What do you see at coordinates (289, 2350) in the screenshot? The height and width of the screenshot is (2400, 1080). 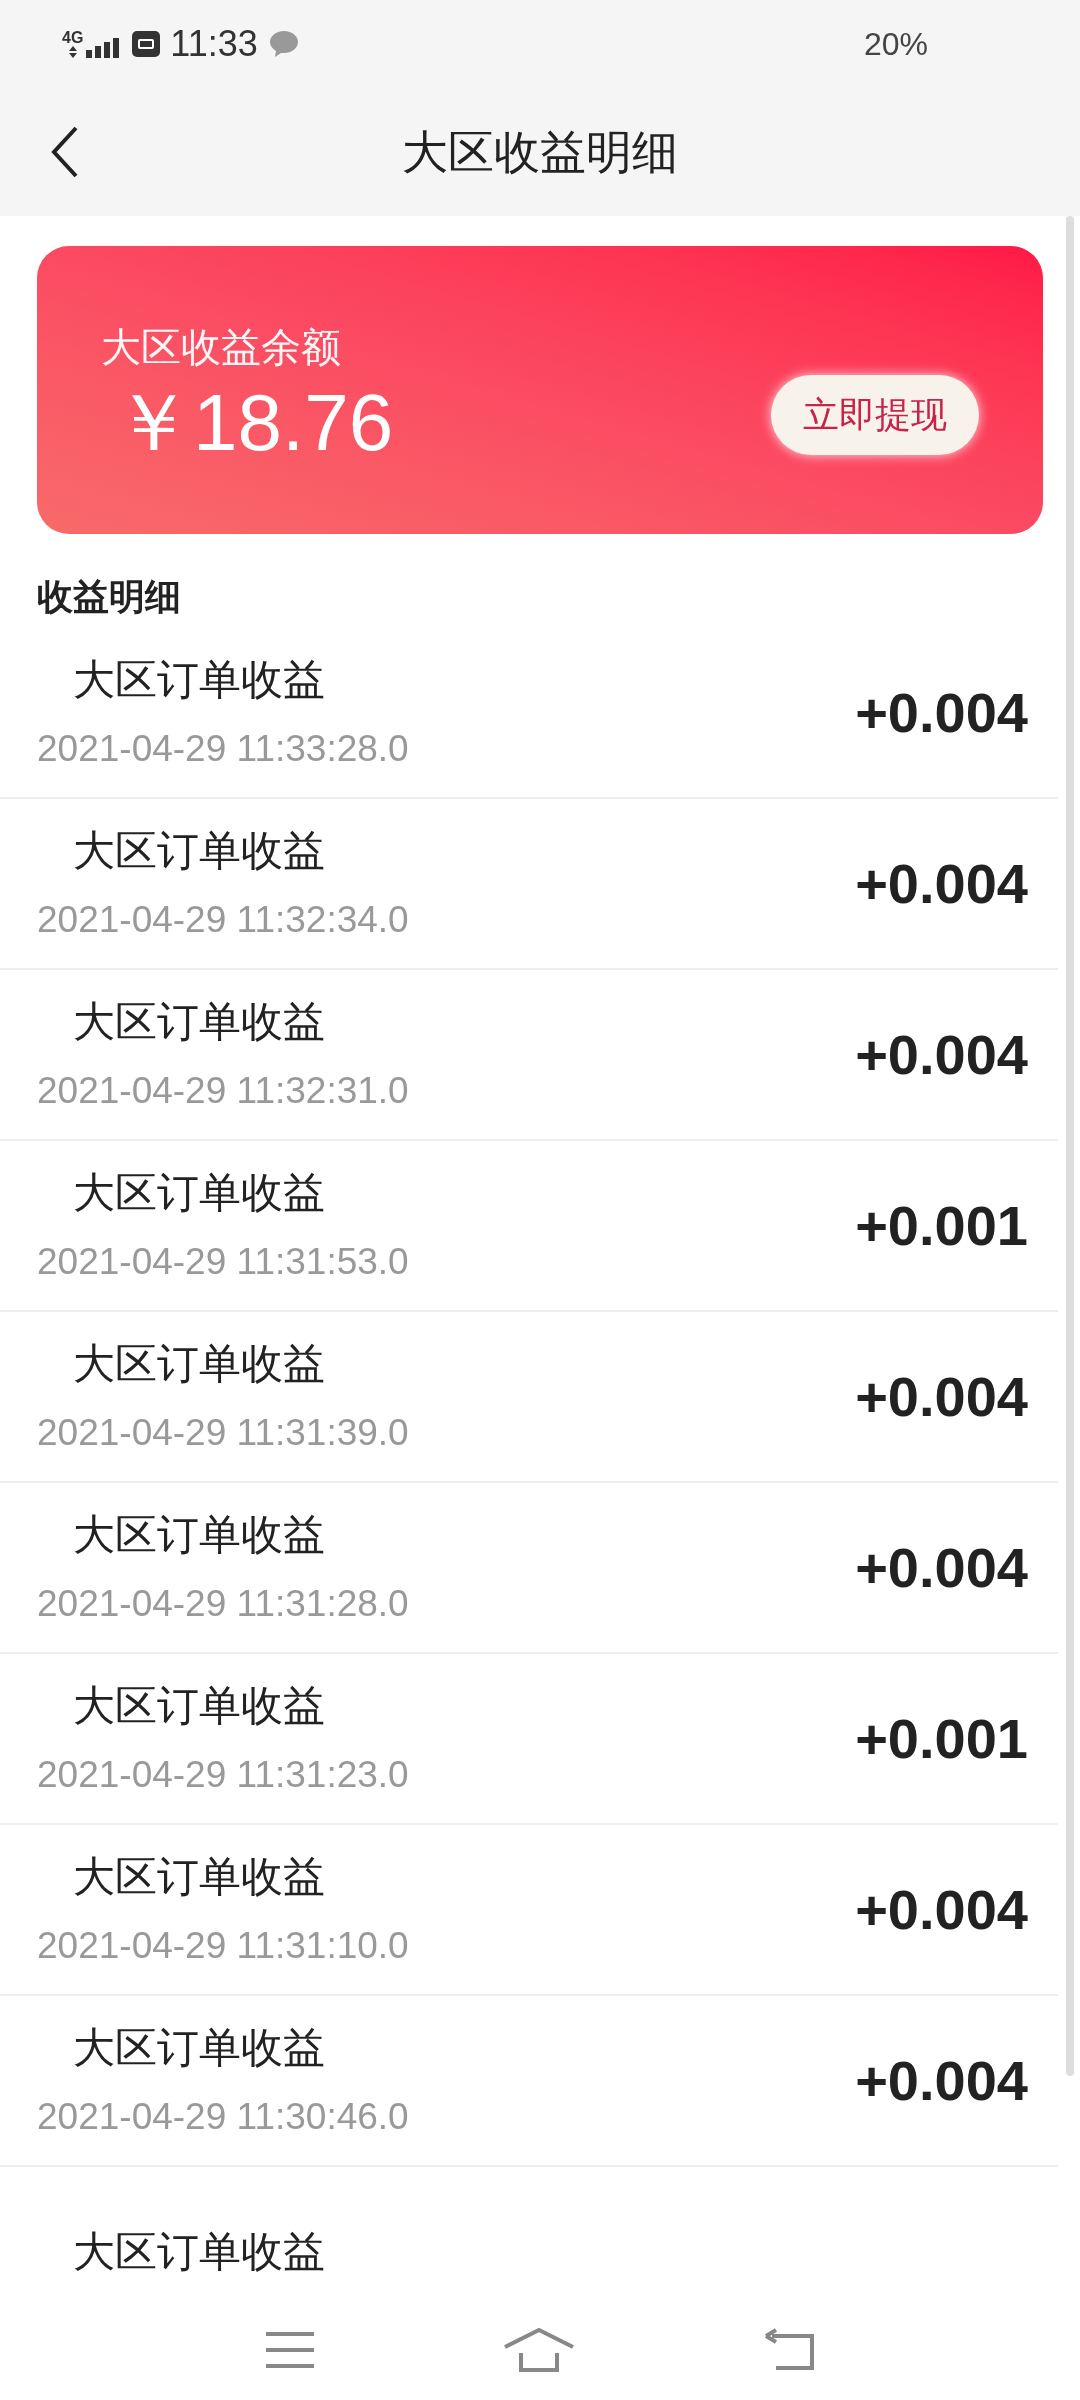 I see `menu-icon` at bounding box center [289, 2350].